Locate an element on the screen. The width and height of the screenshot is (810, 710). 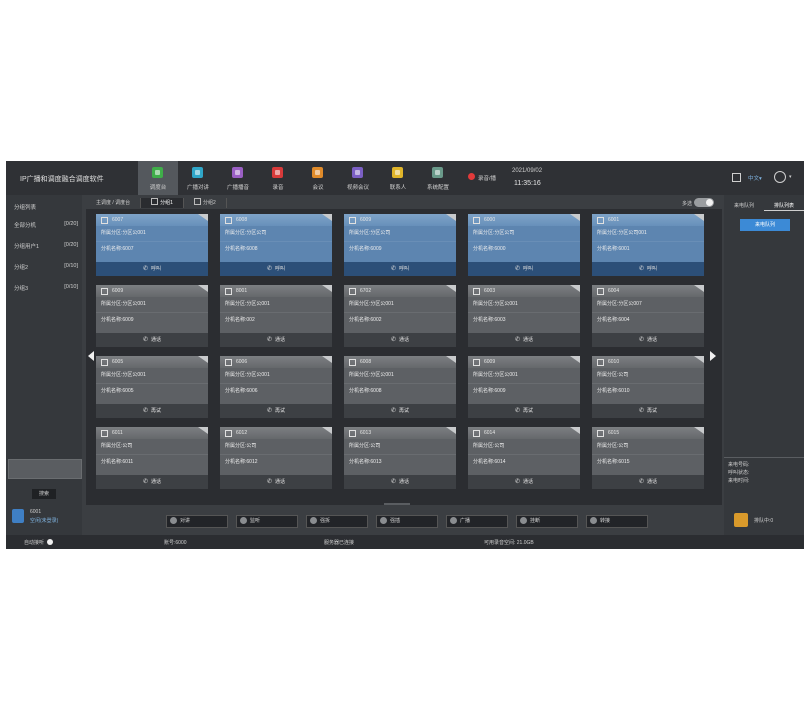
extension-name: 分机名称:6000 is located at coordinates (489, 249).